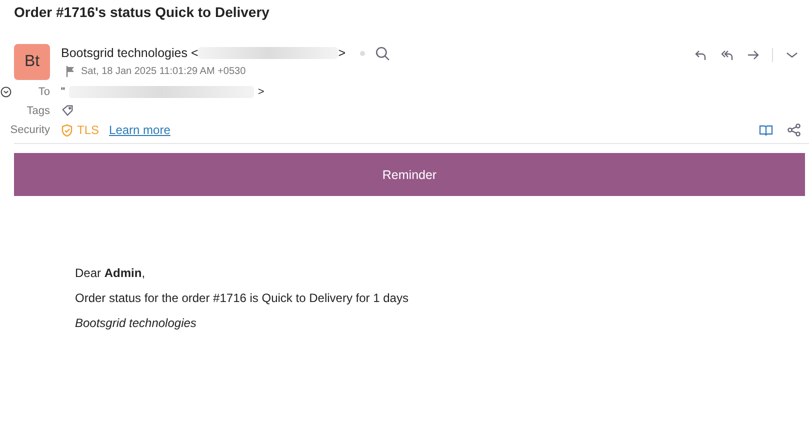 The image size is (809, 430). What do you see at coordinates (110, 273) in the screenshot?
I see `greeting-text: Dear Admin,` at bounding box center [110, 273].